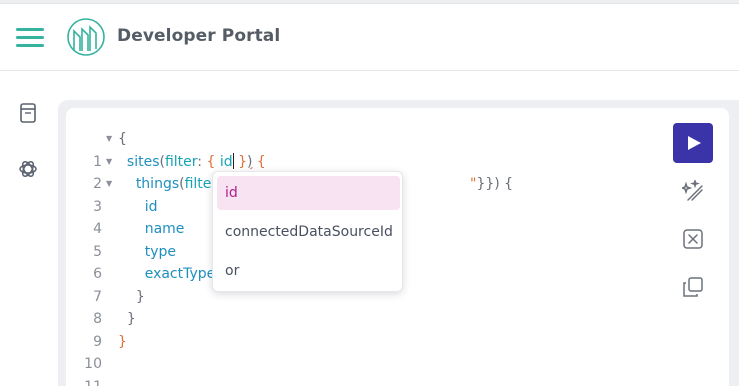 Image resolution: width=739 pixels, height=386 pixels. I want to click on merge-fragments-icon, so click(693, 239).